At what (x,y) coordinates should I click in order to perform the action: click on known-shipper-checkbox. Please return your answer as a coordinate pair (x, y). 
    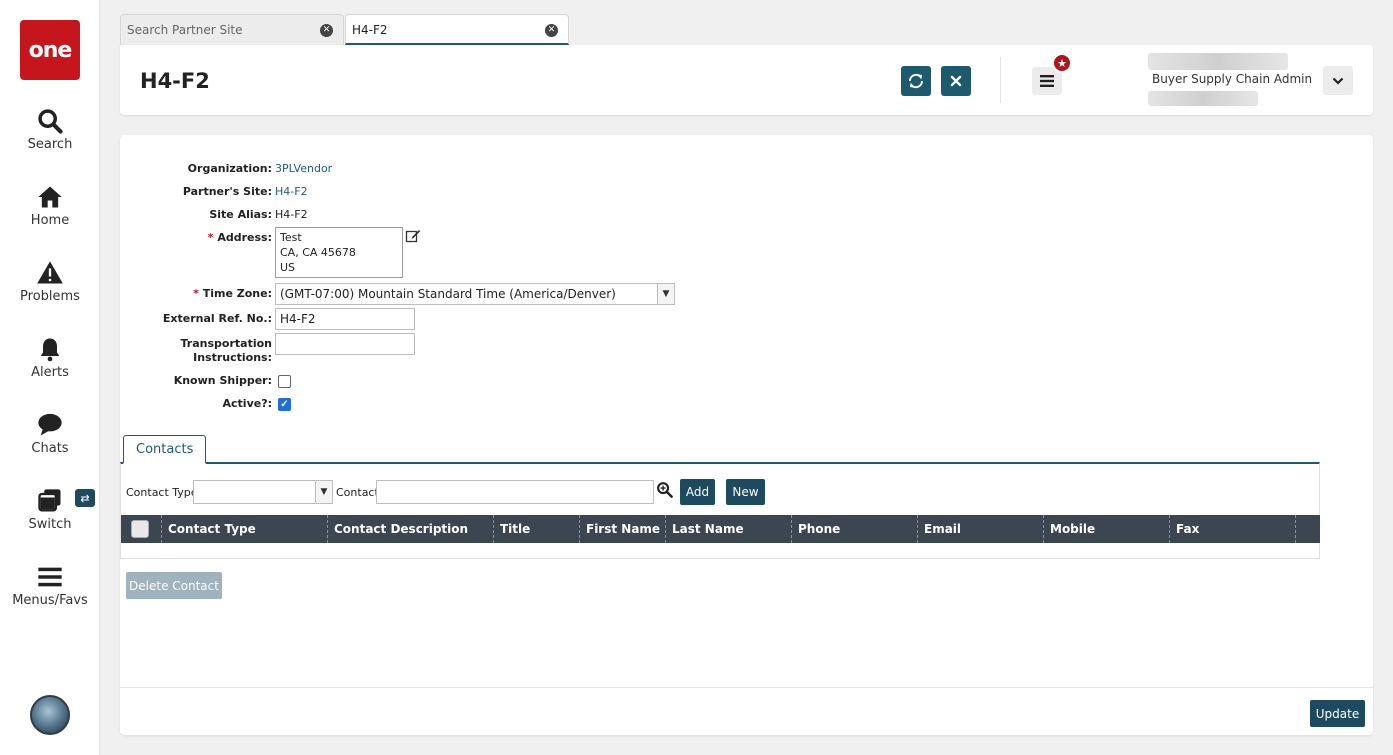
    Looking at the image, I should click on (284, 381).